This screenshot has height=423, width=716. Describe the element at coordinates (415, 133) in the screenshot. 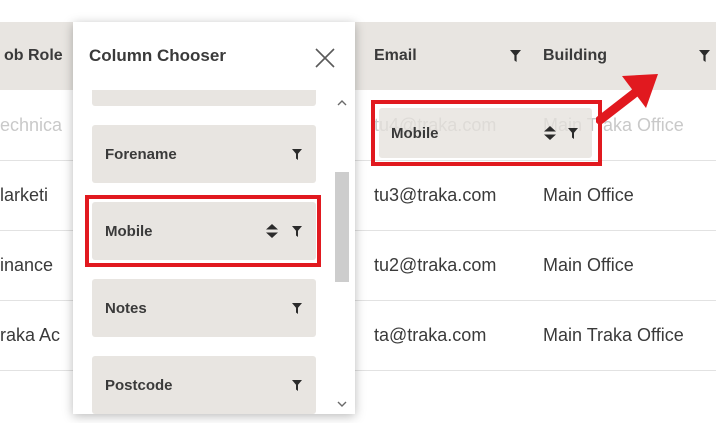

I see `drag-ghost-label: Mobile` at that location.